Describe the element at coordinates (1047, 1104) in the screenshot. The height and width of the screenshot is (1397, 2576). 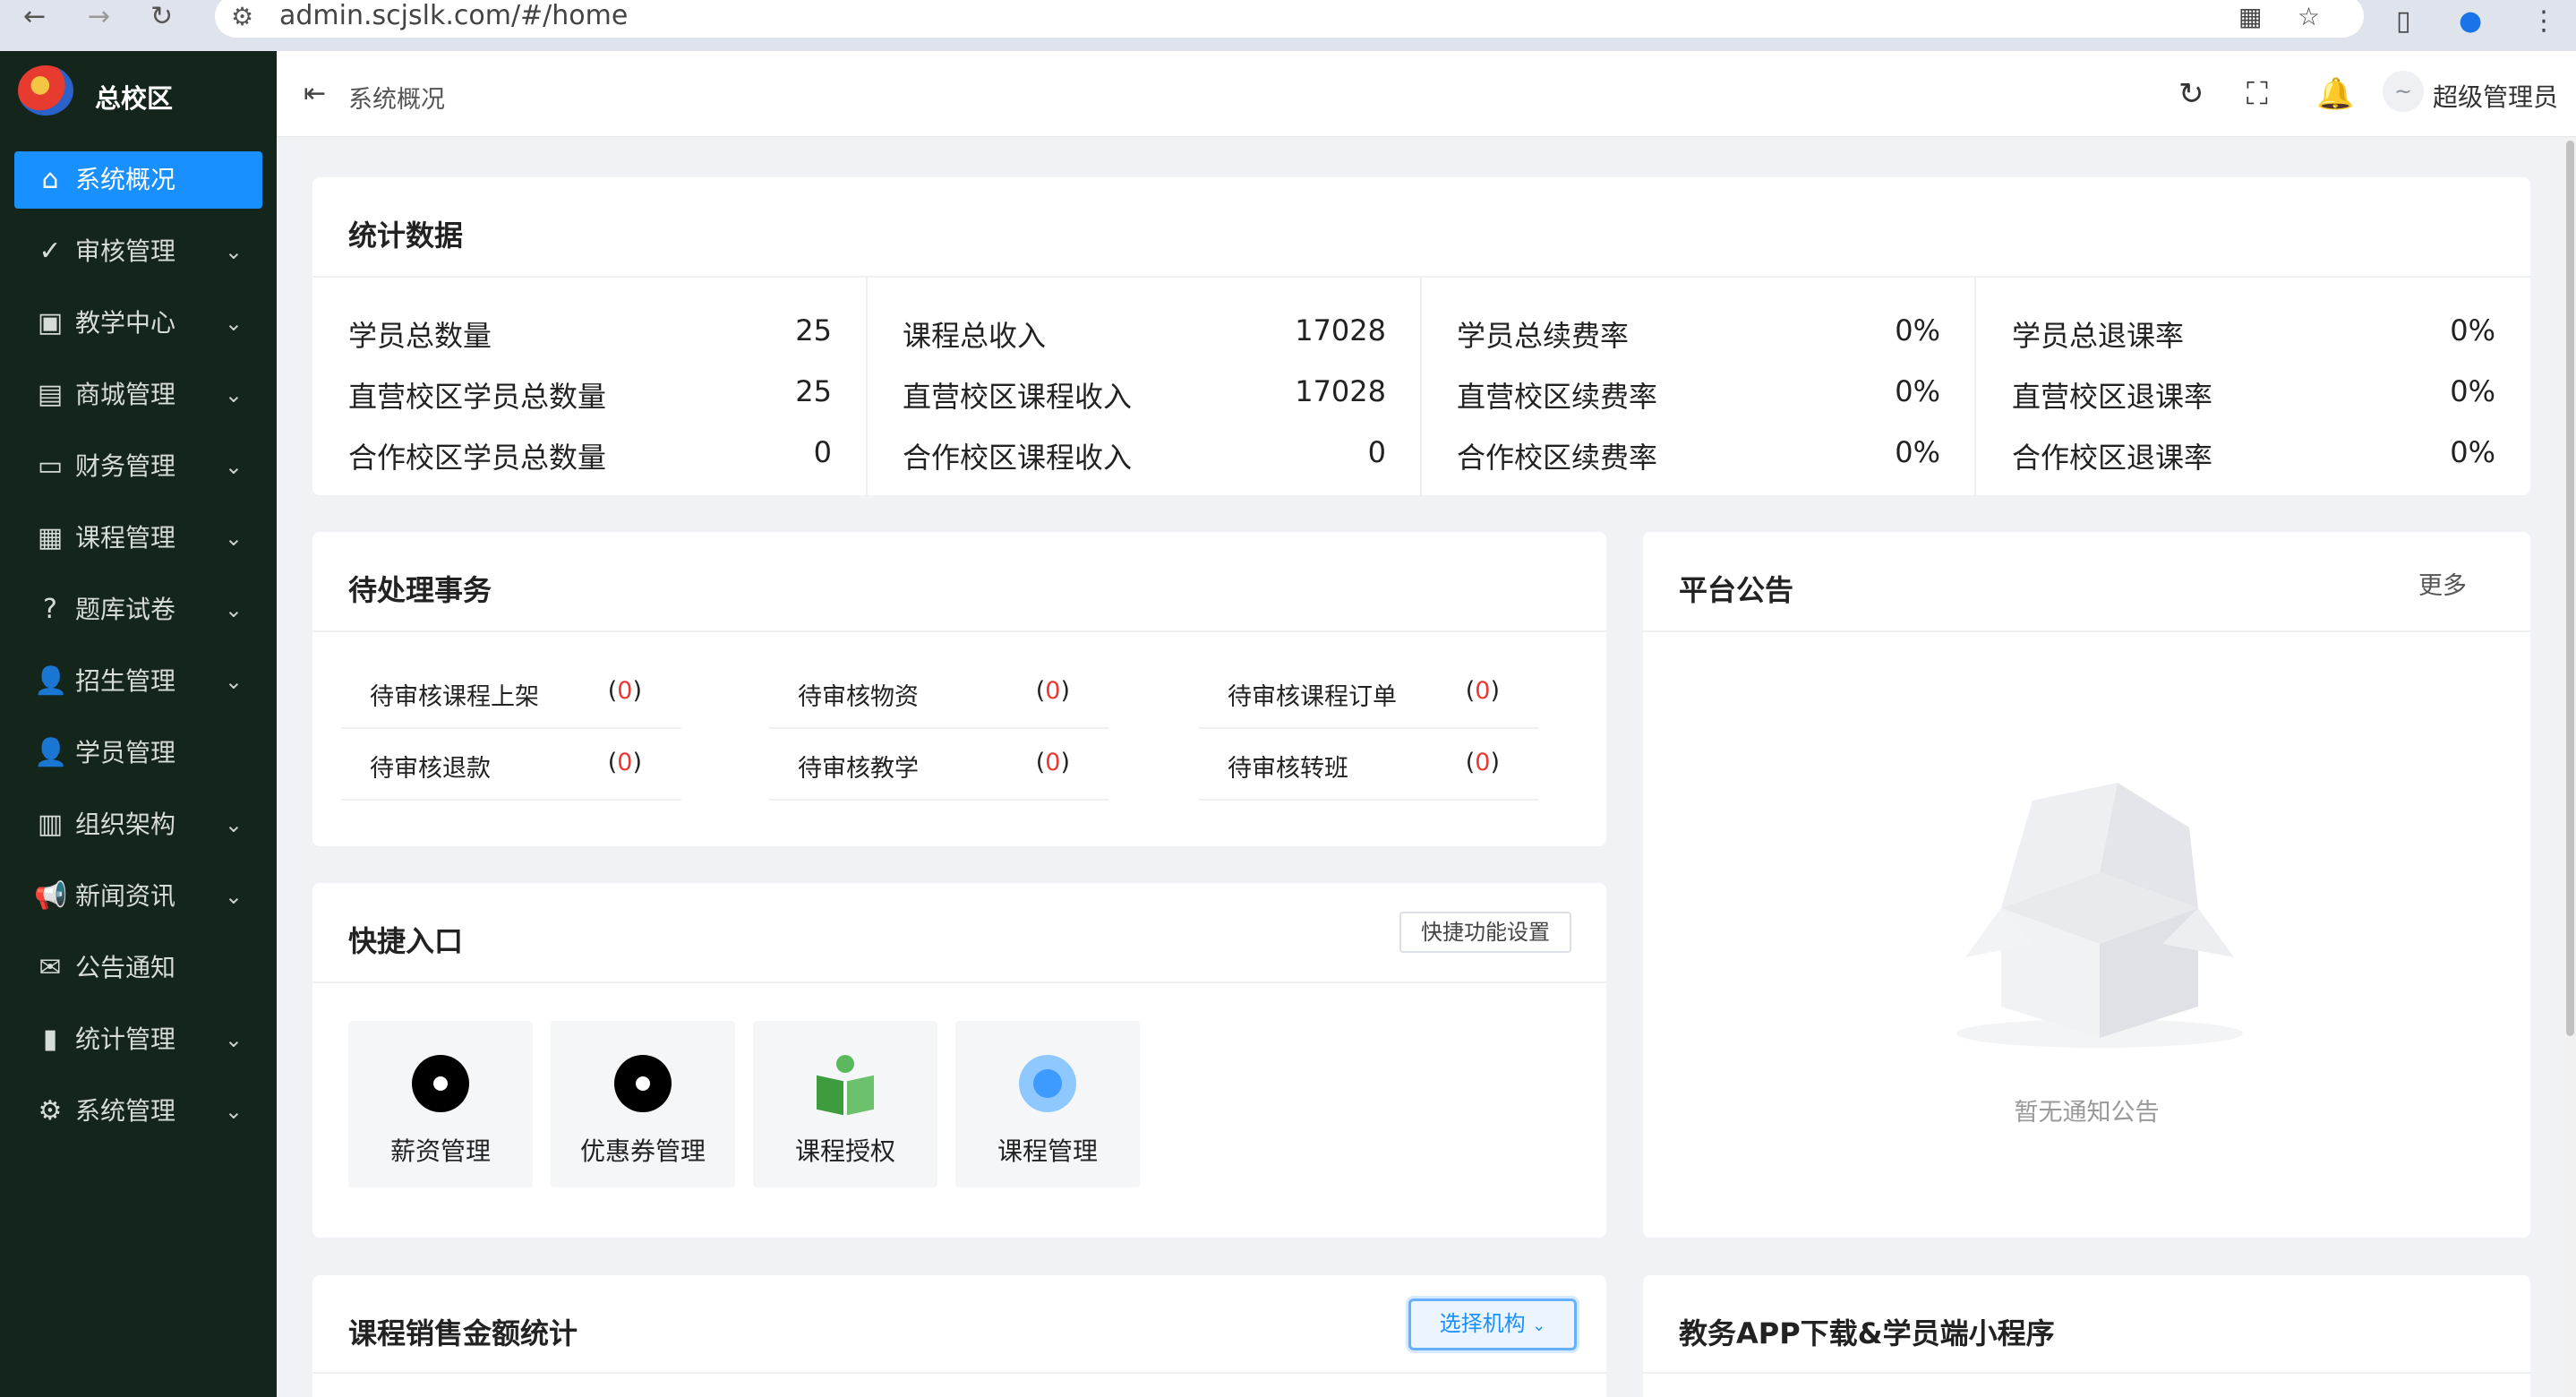
I see `quick-entry-tile: 课程管理` at that location.